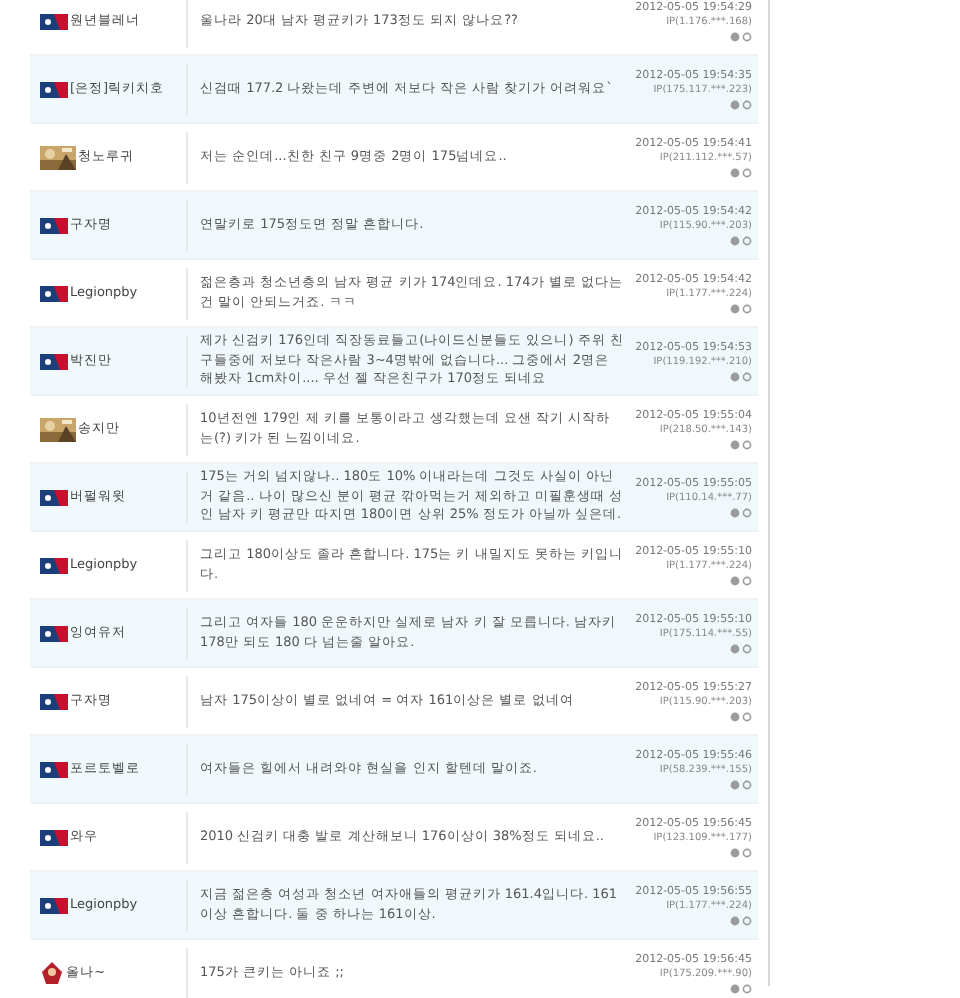 The width and height of the screenshot is (960, 998). What do you see at coordinates (52, 973) in the screenshot?
I see `mascot-icon` at bounding box center [52, 973].